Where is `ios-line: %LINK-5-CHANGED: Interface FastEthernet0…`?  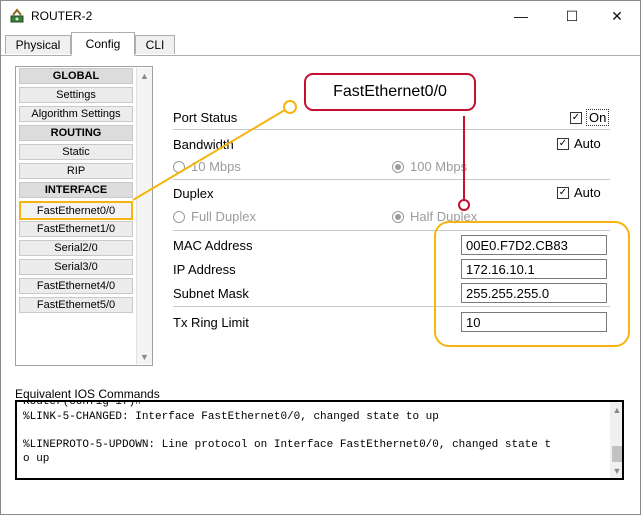 ios-line: %LINK-5-CHANGED: Interface FastEthernet0… is located at coordinates (231, 417).